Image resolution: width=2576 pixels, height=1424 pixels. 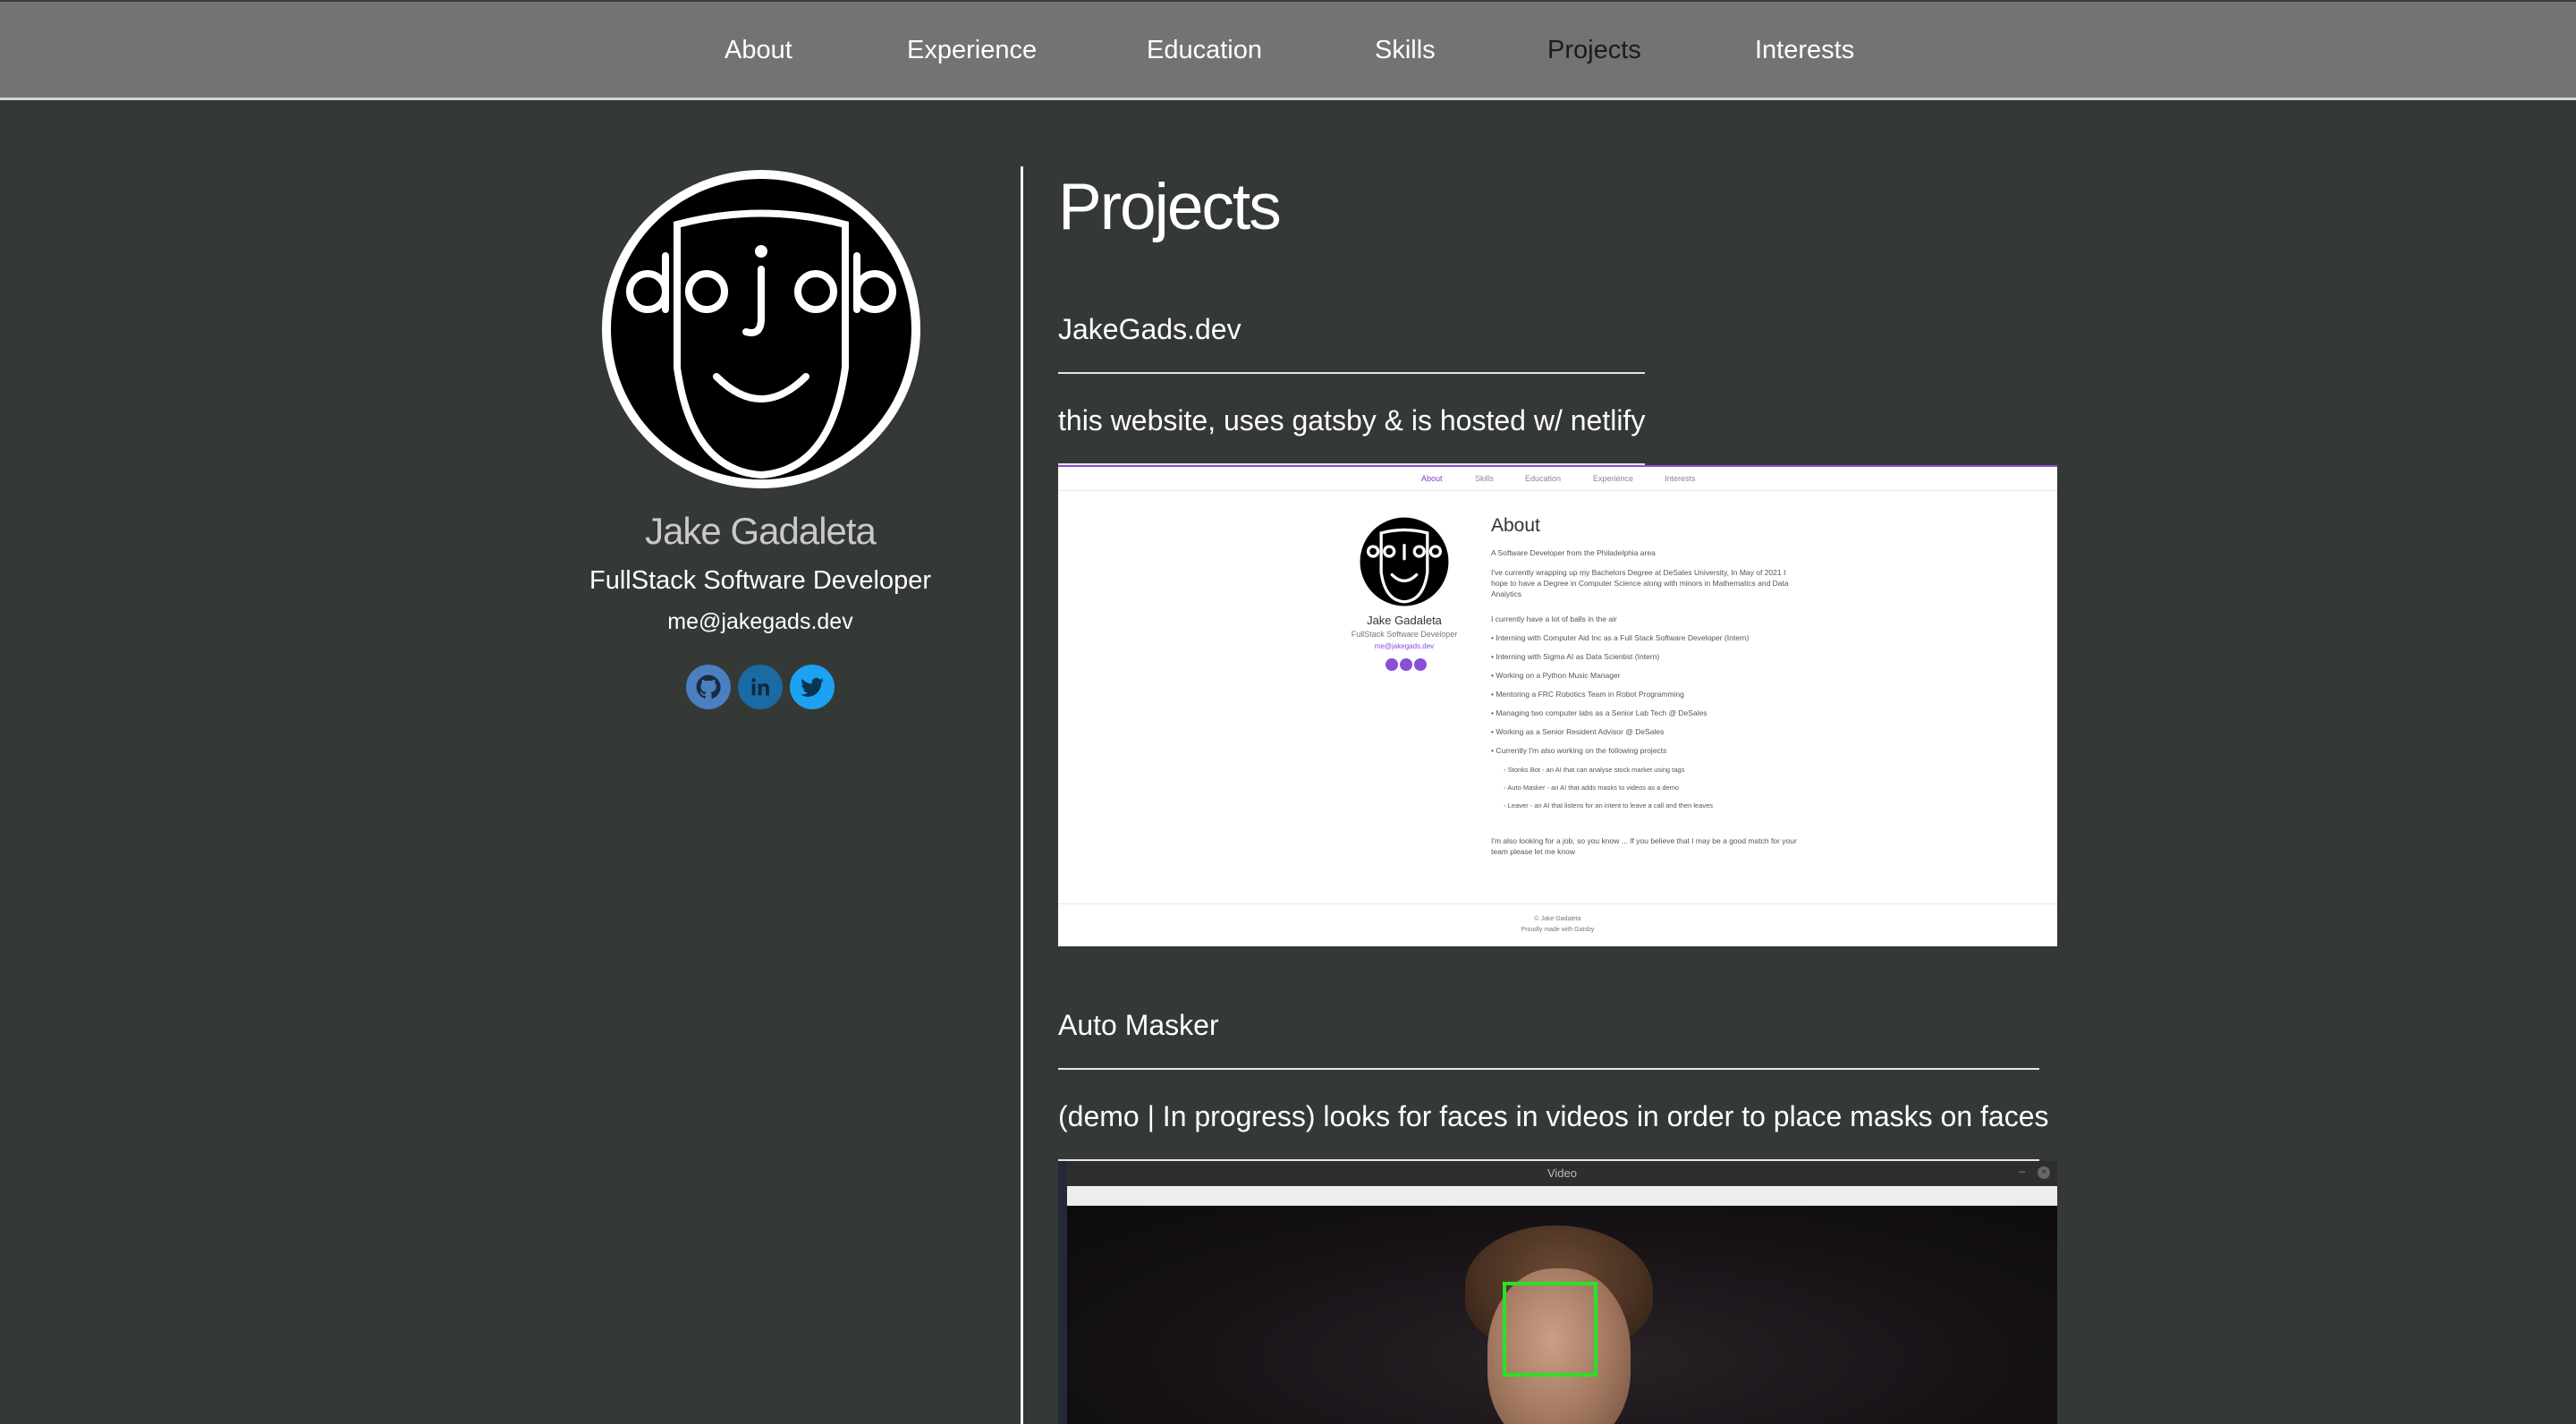 What do you see at coordinates (2044, 1172) in the screenshot?
I see `close-icon: ×` at bounding box center [2044, 1172].